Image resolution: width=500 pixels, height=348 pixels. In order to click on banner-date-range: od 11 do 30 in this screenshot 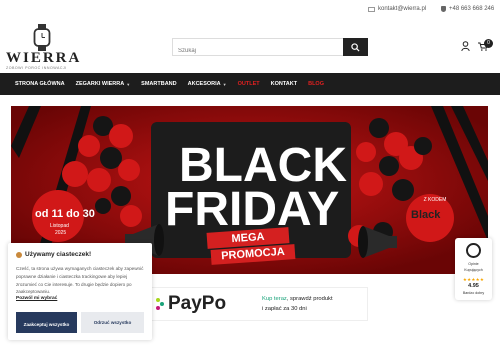, I will do `click(65, 214)`.